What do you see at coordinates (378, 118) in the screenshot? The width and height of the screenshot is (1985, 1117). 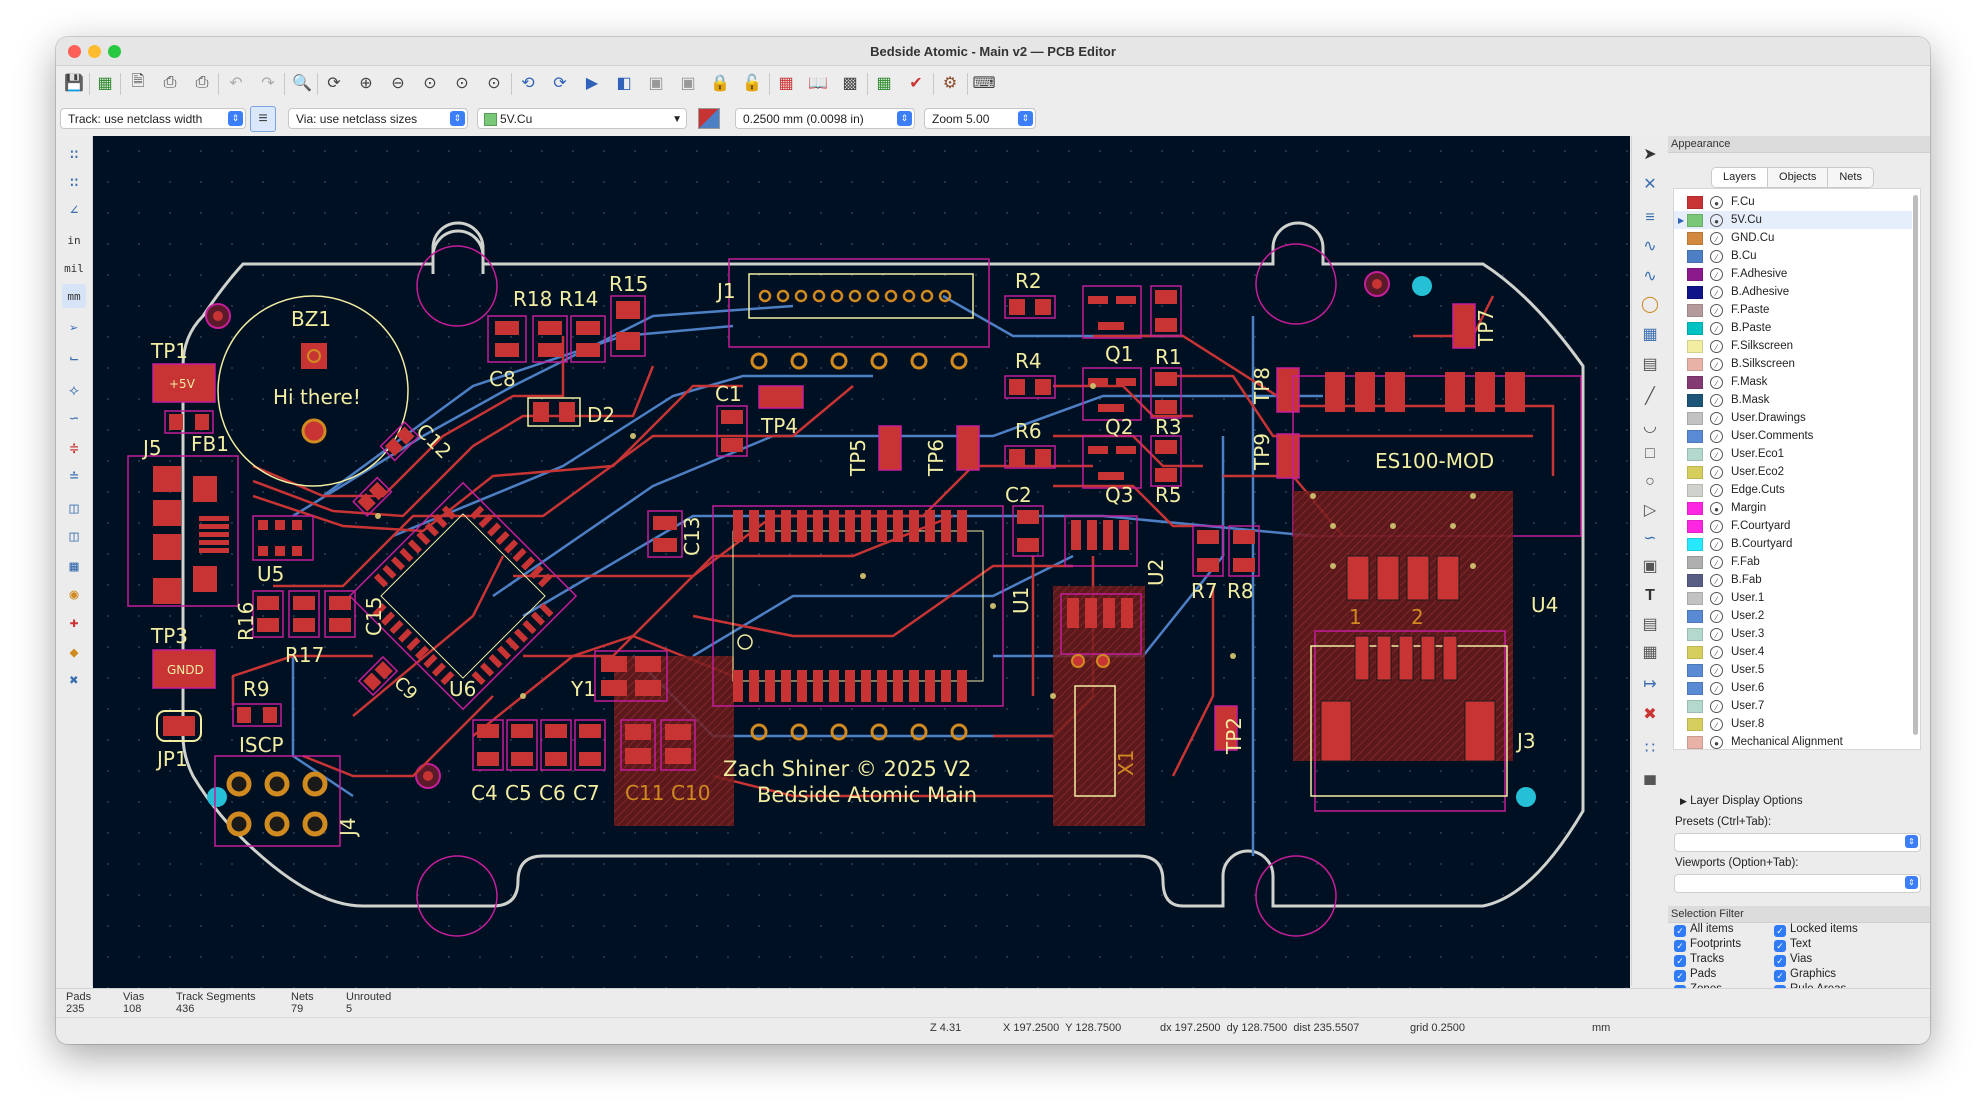 I see `via-size-select: Via: use netclass sizes ⇕` at bounding box center [378, 118].